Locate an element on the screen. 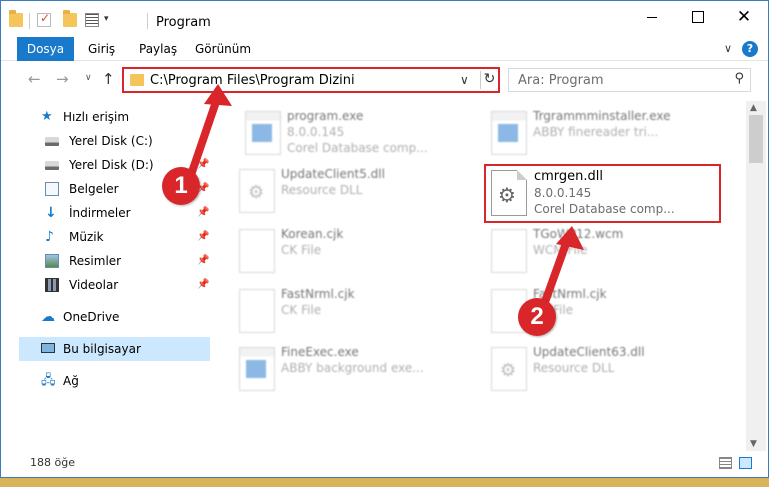 Image resolution: width=769 pixels, height=487 pixels. search-icon: ⚲ is located at coordinates (739, 78).